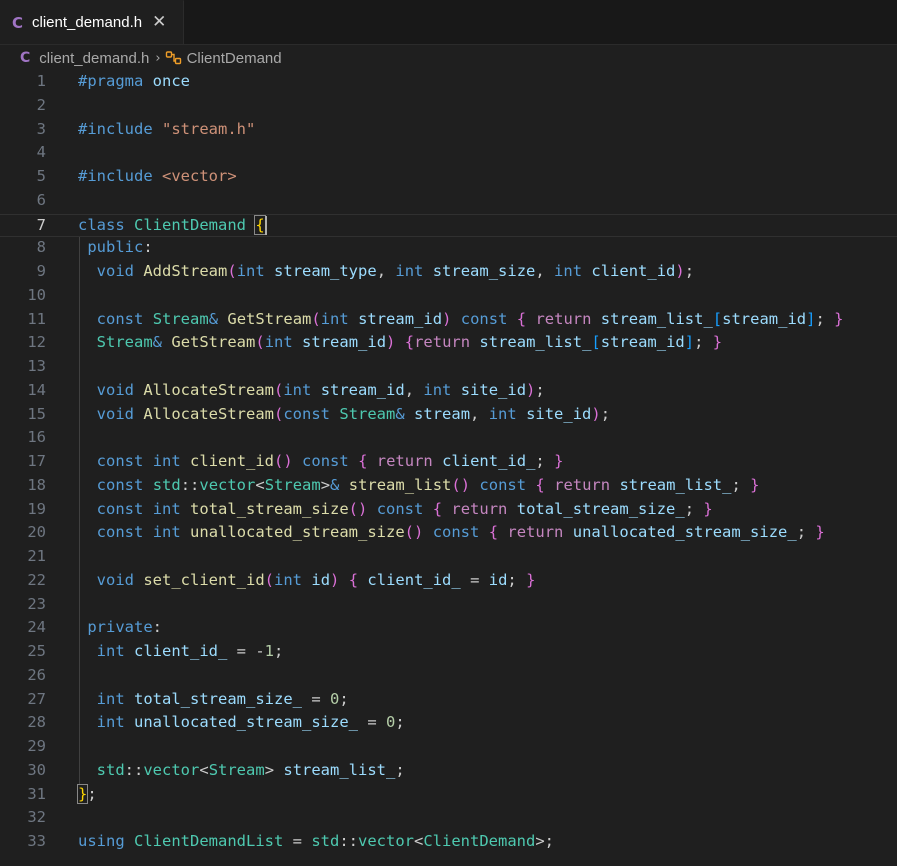  What do you see at coordinates (209, 128) in the screenshot?
I see `code-token: "stream.h"` at bounding box center [209, 128].